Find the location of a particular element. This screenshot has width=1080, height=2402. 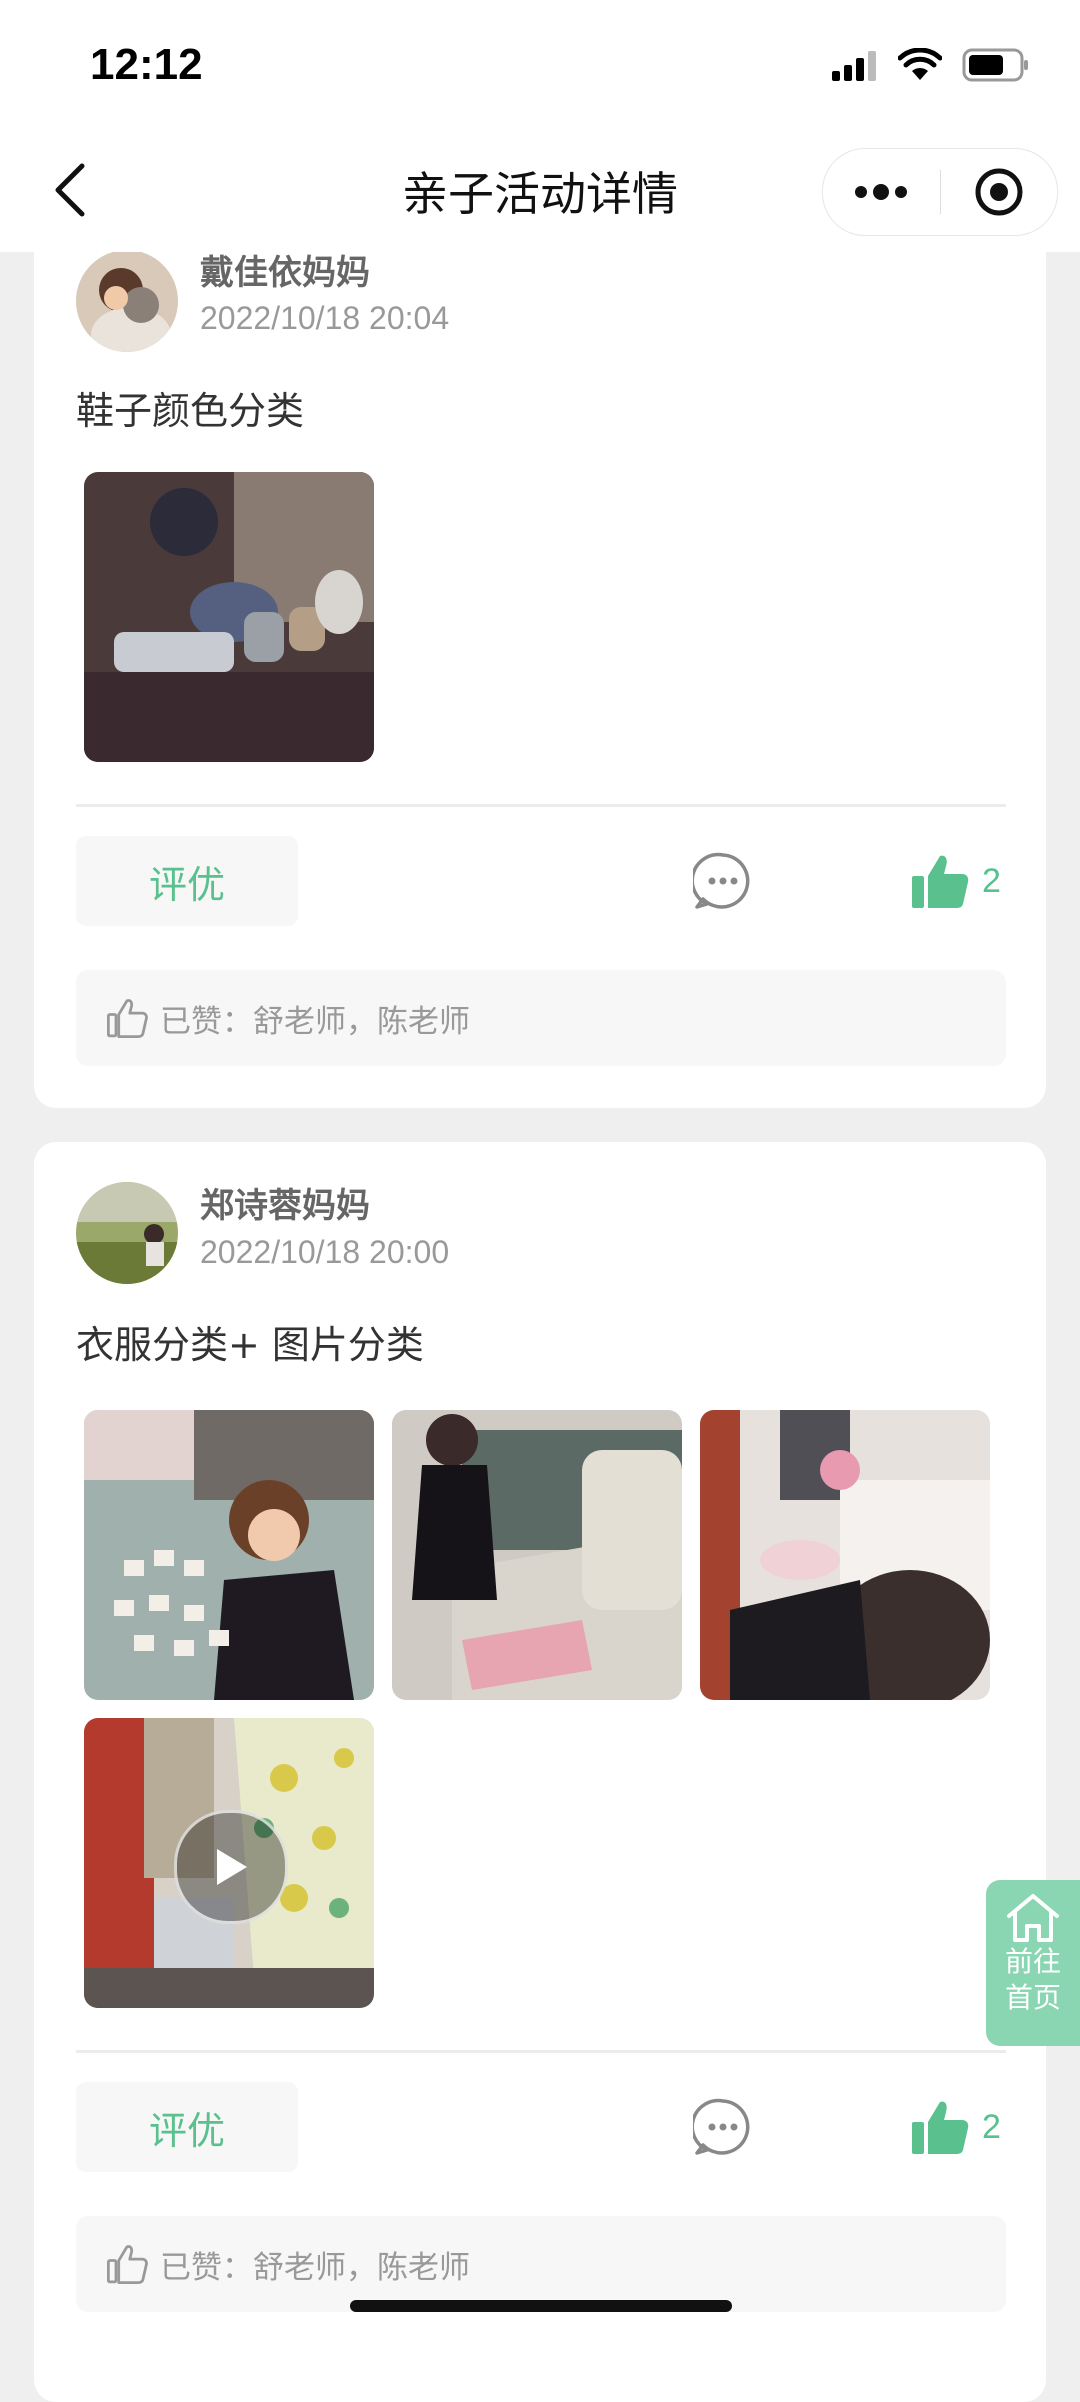

post-date: 2022/10/18 20:00 is located at coordinates (325, 1252).